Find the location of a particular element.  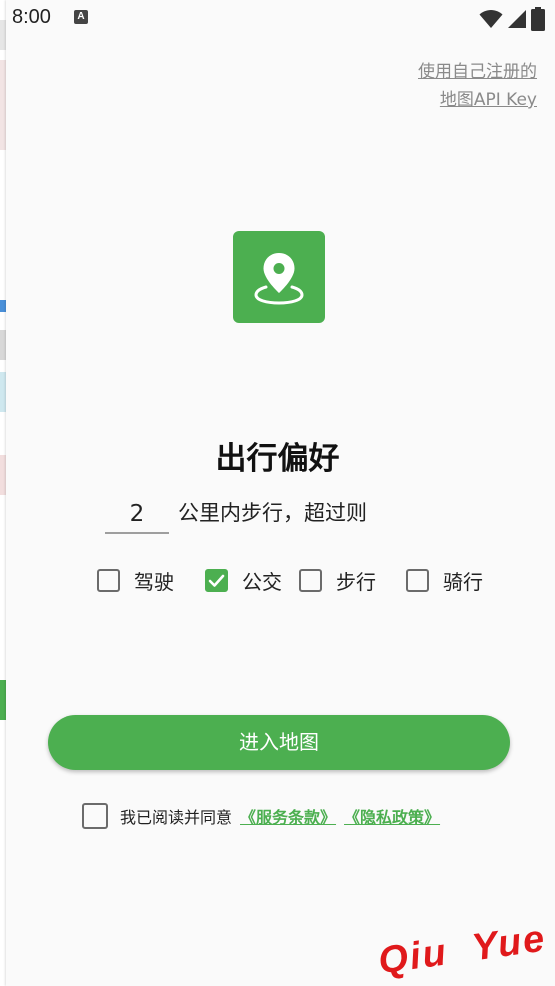

cellular-signal-icon is located at coordinates (517, 19).